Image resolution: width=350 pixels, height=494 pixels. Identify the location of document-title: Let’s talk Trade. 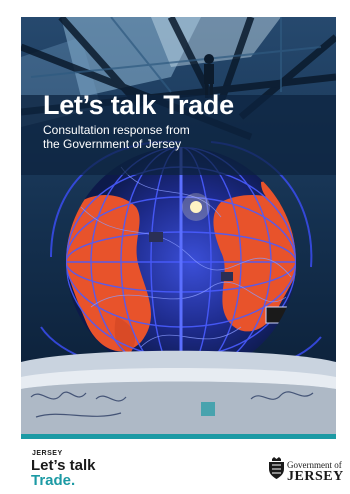
(138, 105).